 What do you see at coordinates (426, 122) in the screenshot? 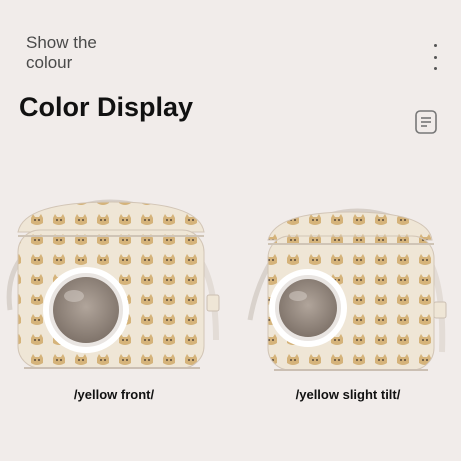
I see `notes-icon` at bounding box center [426, 122].